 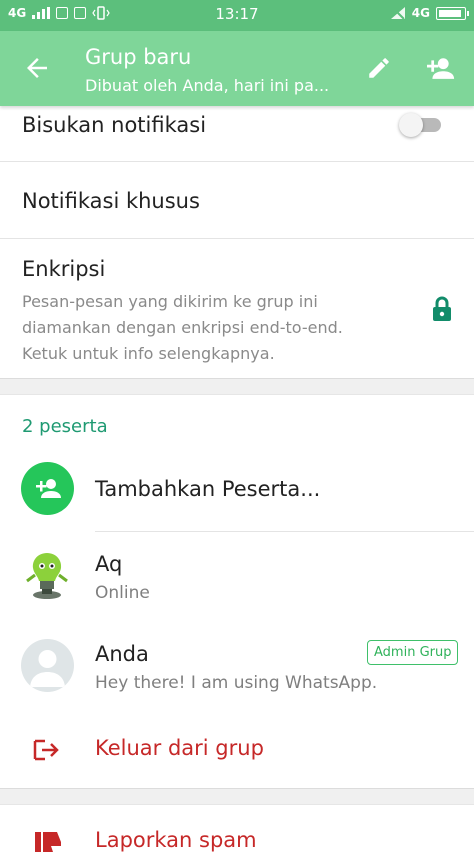 What do you see at coordinates (413, 652) in the screenshot?
I see `admin-badge: Admin Grup` at bounding box center [413, 652].